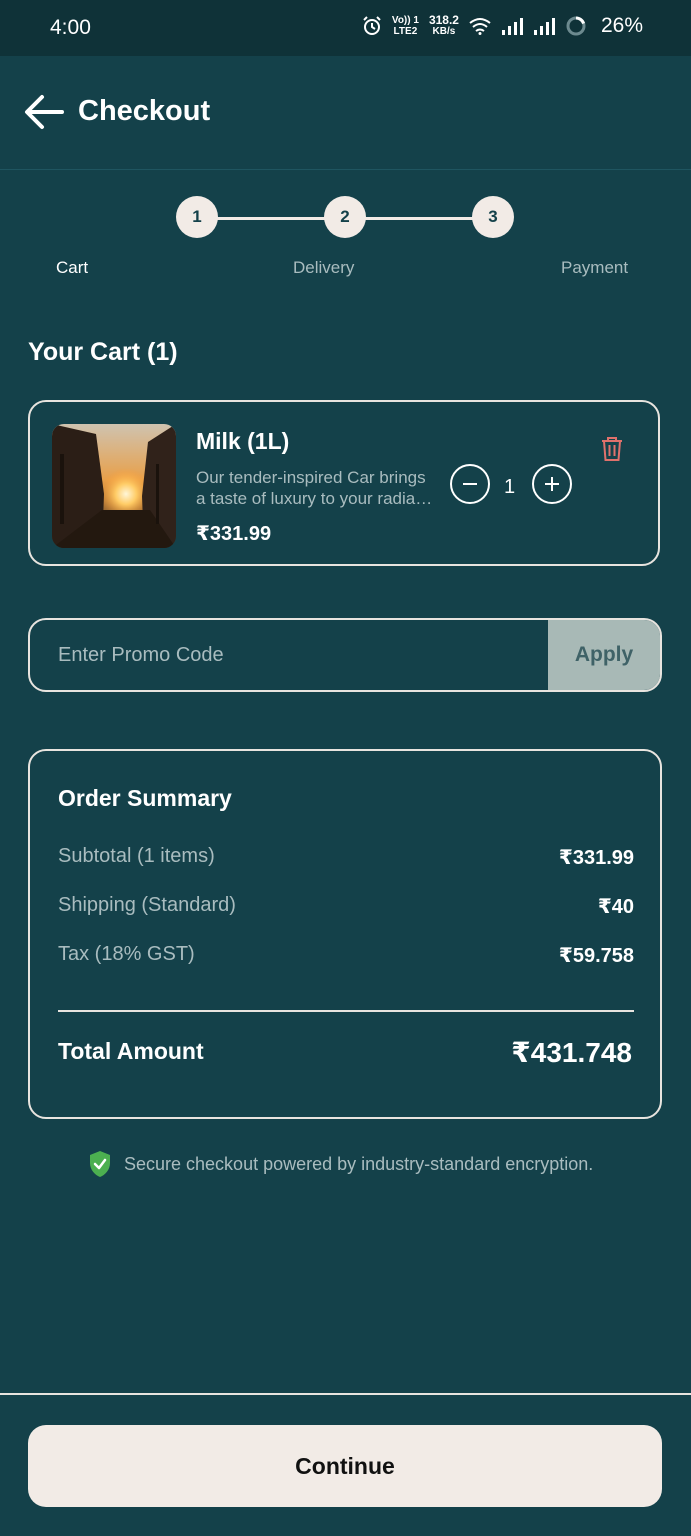 Image resolution: width=691 pixels, height=1536 pixels. Describe the element at coordinates (612, 449) in the screenshot. I see `trash-icon` at that location.